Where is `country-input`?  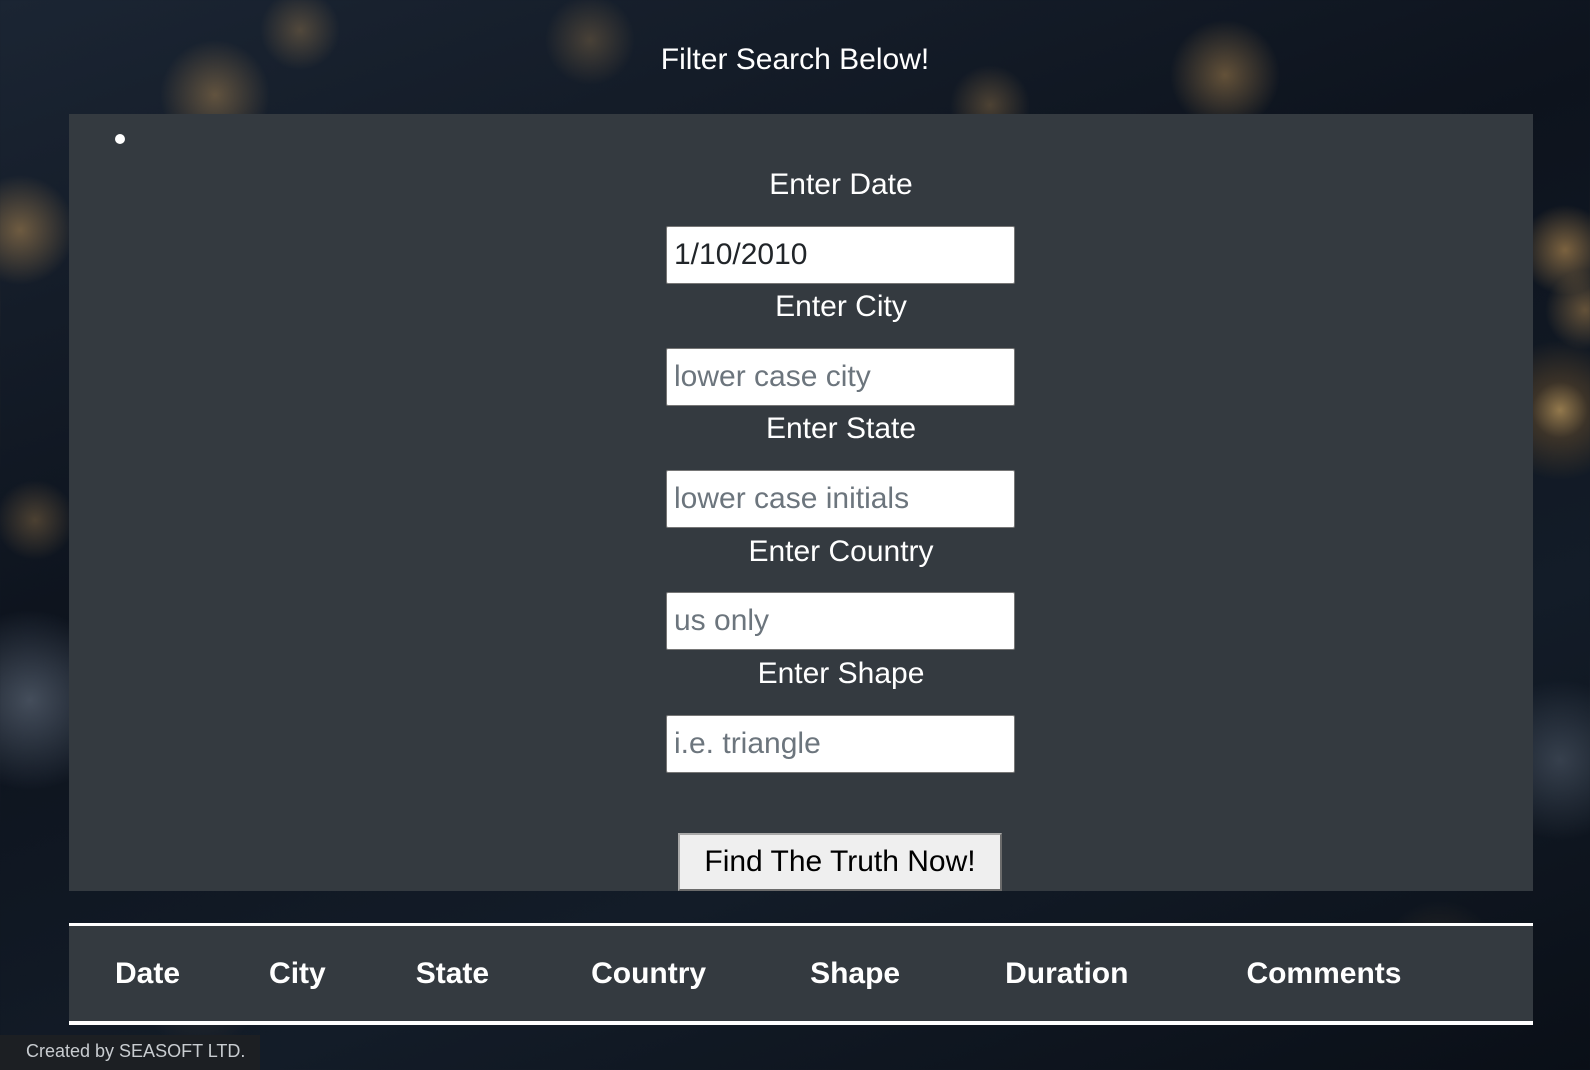
country-input is located at coordinates (840, 621).